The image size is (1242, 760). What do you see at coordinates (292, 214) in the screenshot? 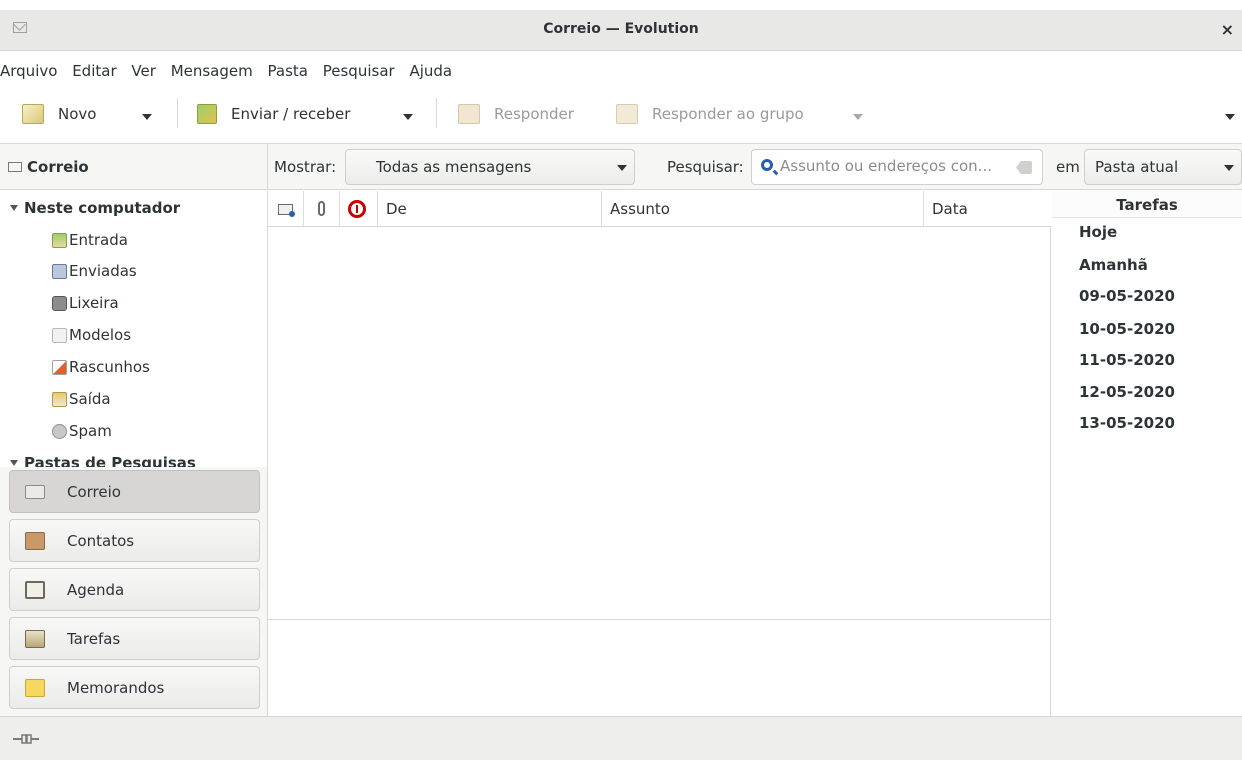
I see `unread-dot-icon` at bounding box center [292, 214].